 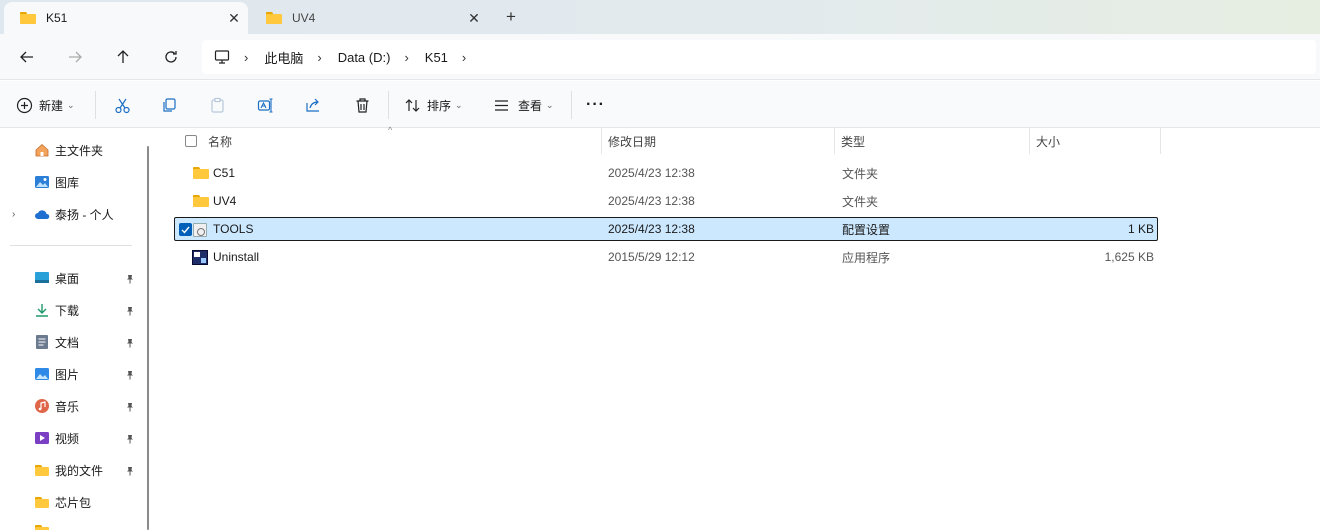 What do you see at coordinates (42, 342) in the screenshot?
I see `documents-icon` at bounding box center [42, 342].